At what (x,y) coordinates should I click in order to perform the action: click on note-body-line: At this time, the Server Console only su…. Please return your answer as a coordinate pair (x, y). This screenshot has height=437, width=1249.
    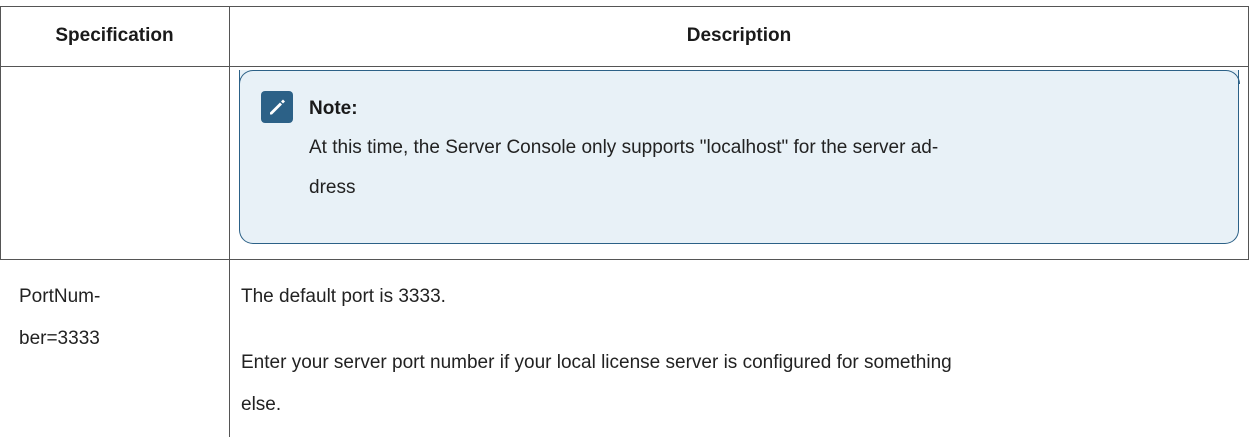
    Looking at the image, I should click on (624, 147).